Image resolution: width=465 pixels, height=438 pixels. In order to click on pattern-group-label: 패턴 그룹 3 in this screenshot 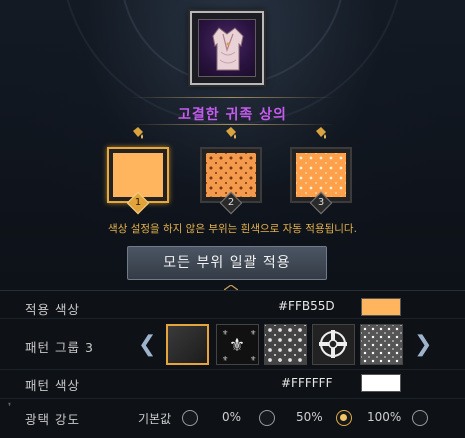, I will do `click(59, 347)`.